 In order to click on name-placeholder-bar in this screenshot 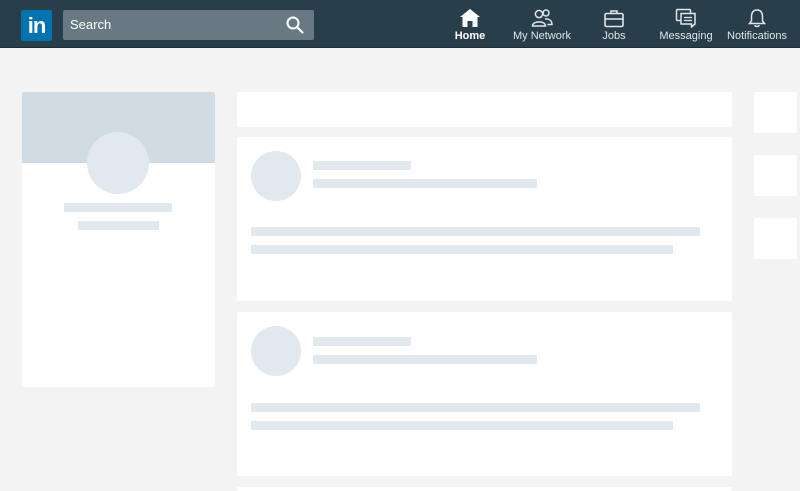, I will do `click(118, 207)`.